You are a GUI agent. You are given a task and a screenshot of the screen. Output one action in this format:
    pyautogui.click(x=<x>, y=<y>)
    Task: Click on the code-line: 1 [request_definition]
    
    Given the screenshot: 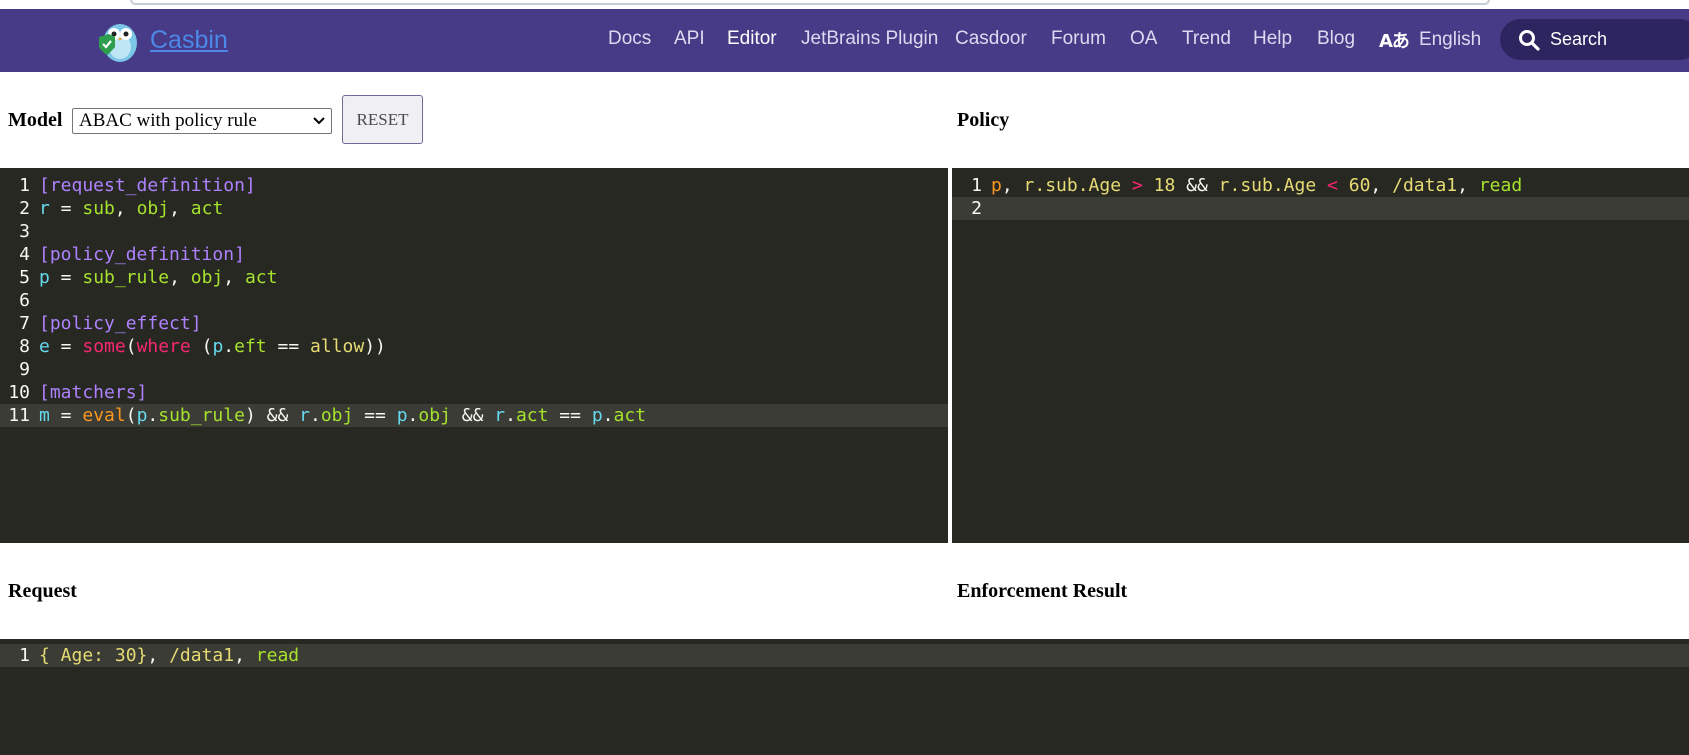 What is the action you would take?
    pyautogui.click(x=137, y=185)
    